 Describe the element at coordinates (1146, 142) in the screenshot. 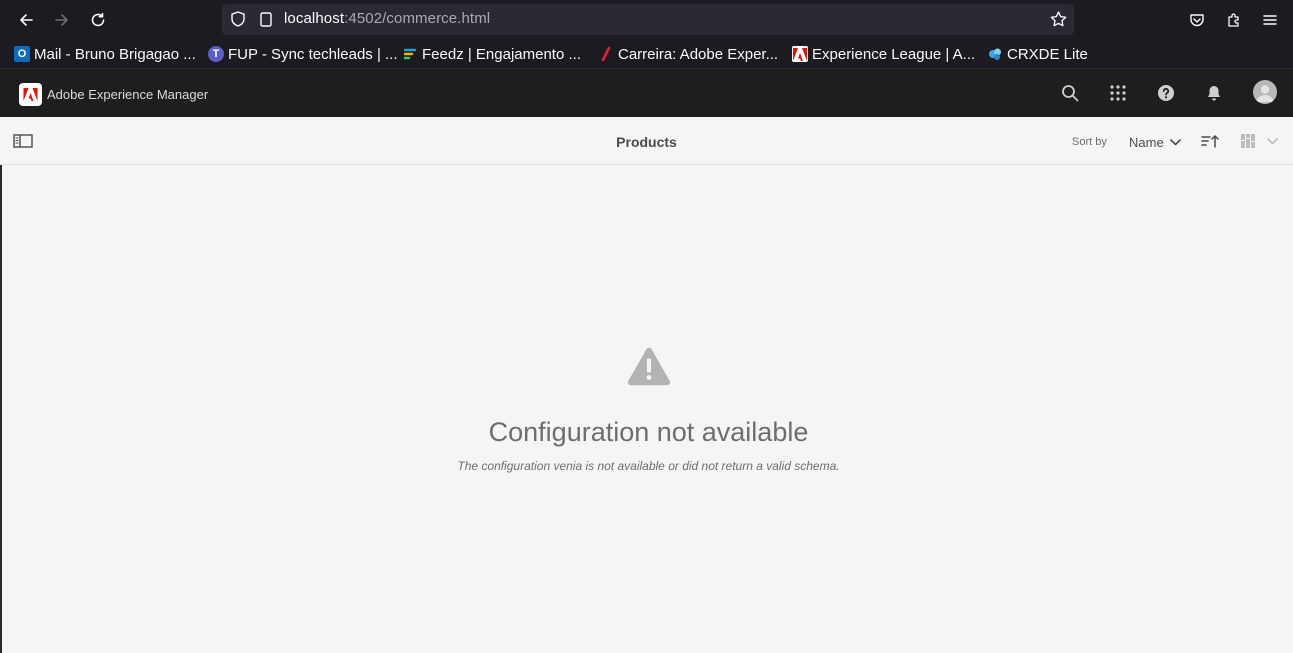

I see `sort-value: Name` at that location.